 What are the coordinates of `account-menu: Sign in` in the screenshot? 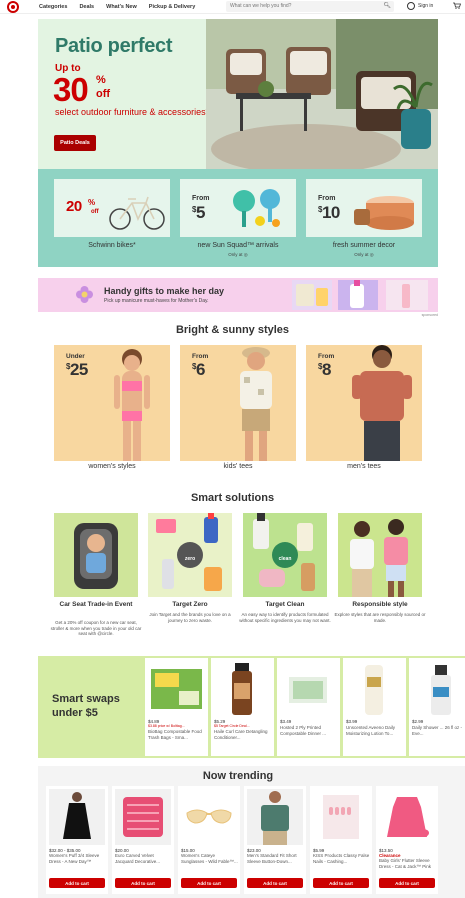 It's located at (420, 6).